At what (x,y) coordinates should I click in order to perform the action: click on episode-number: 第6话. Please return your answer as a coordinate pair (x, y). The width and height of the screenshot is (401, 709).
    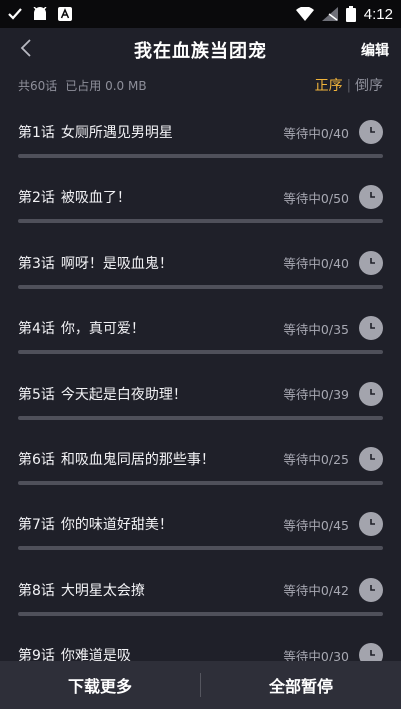
    Looking at the image, I should click on (36, 459).